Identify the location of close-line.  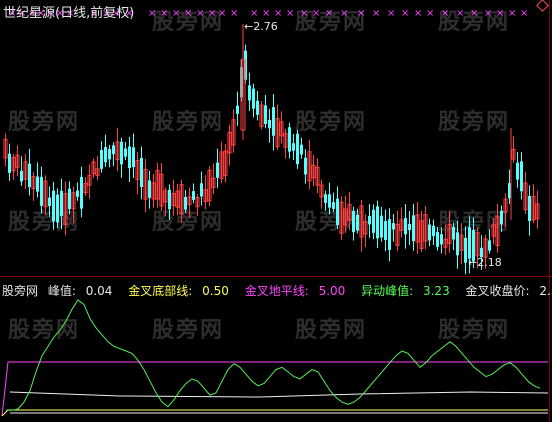
(279, 394).